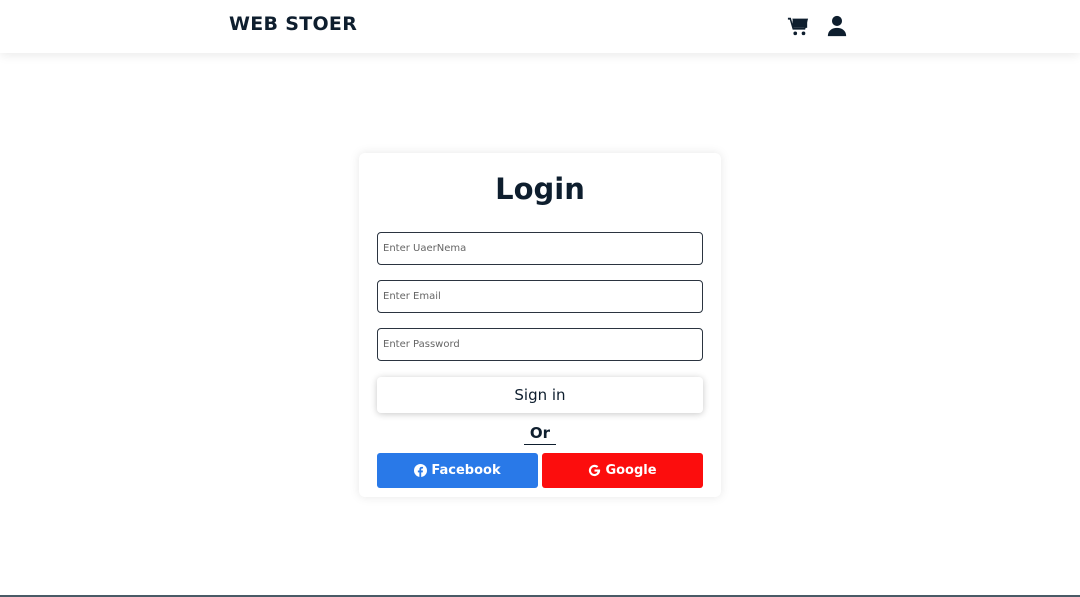  Describe the element at coordinates (540, 344) in the screenshot. I see `password-input` at that location.